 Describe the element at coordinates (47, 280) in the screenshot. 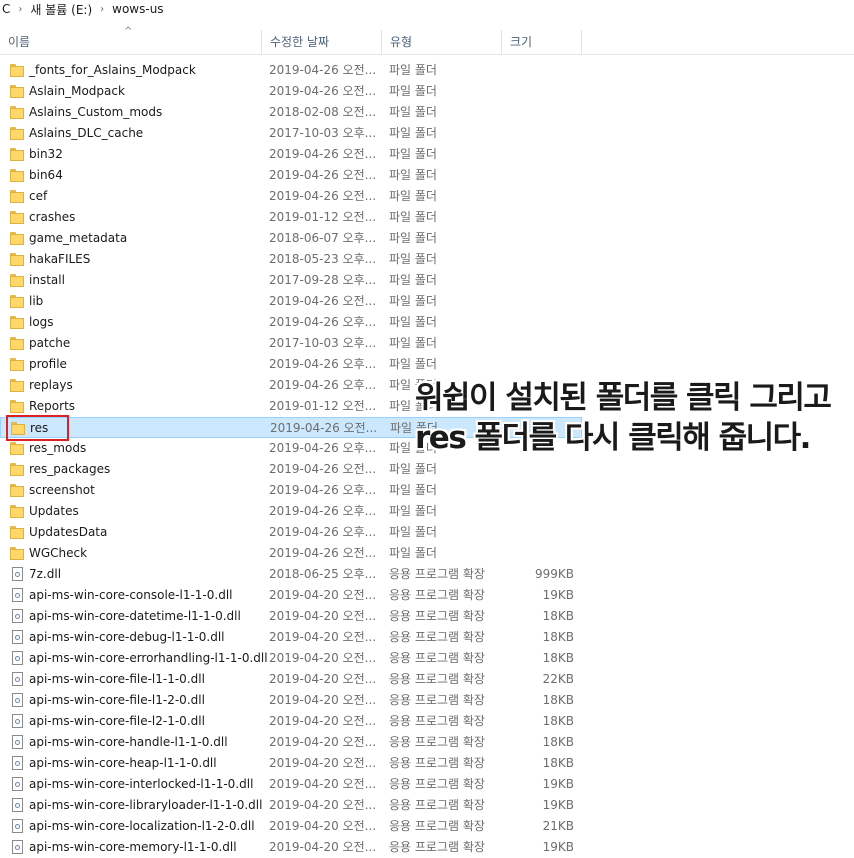

I see `row-name: install` at that location.